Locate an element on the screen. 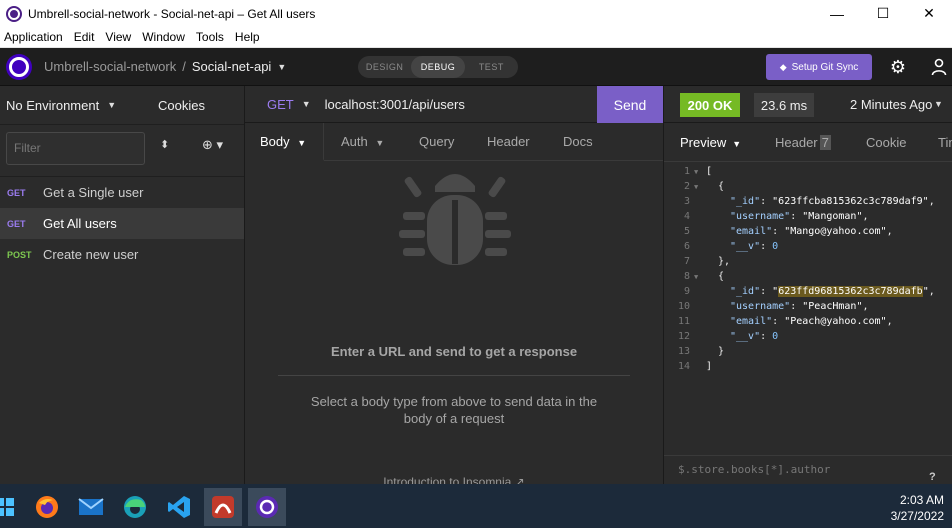 The width and height of the screenshot is (952, 528). window-controls: — ☐ ✕ is located at coordinates (883, 13).